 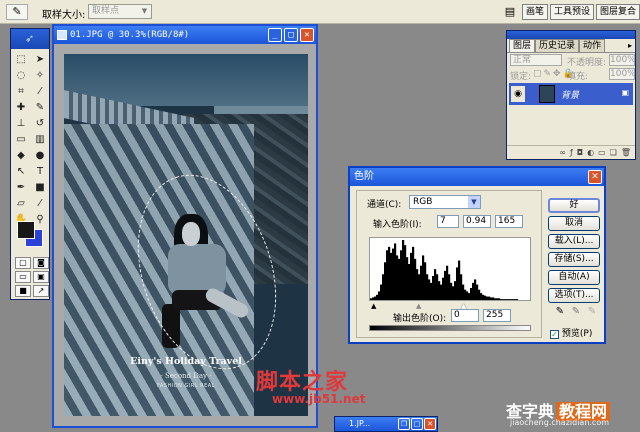 I want to click on toolbox-header: ➶, so click(x=30, y=39).